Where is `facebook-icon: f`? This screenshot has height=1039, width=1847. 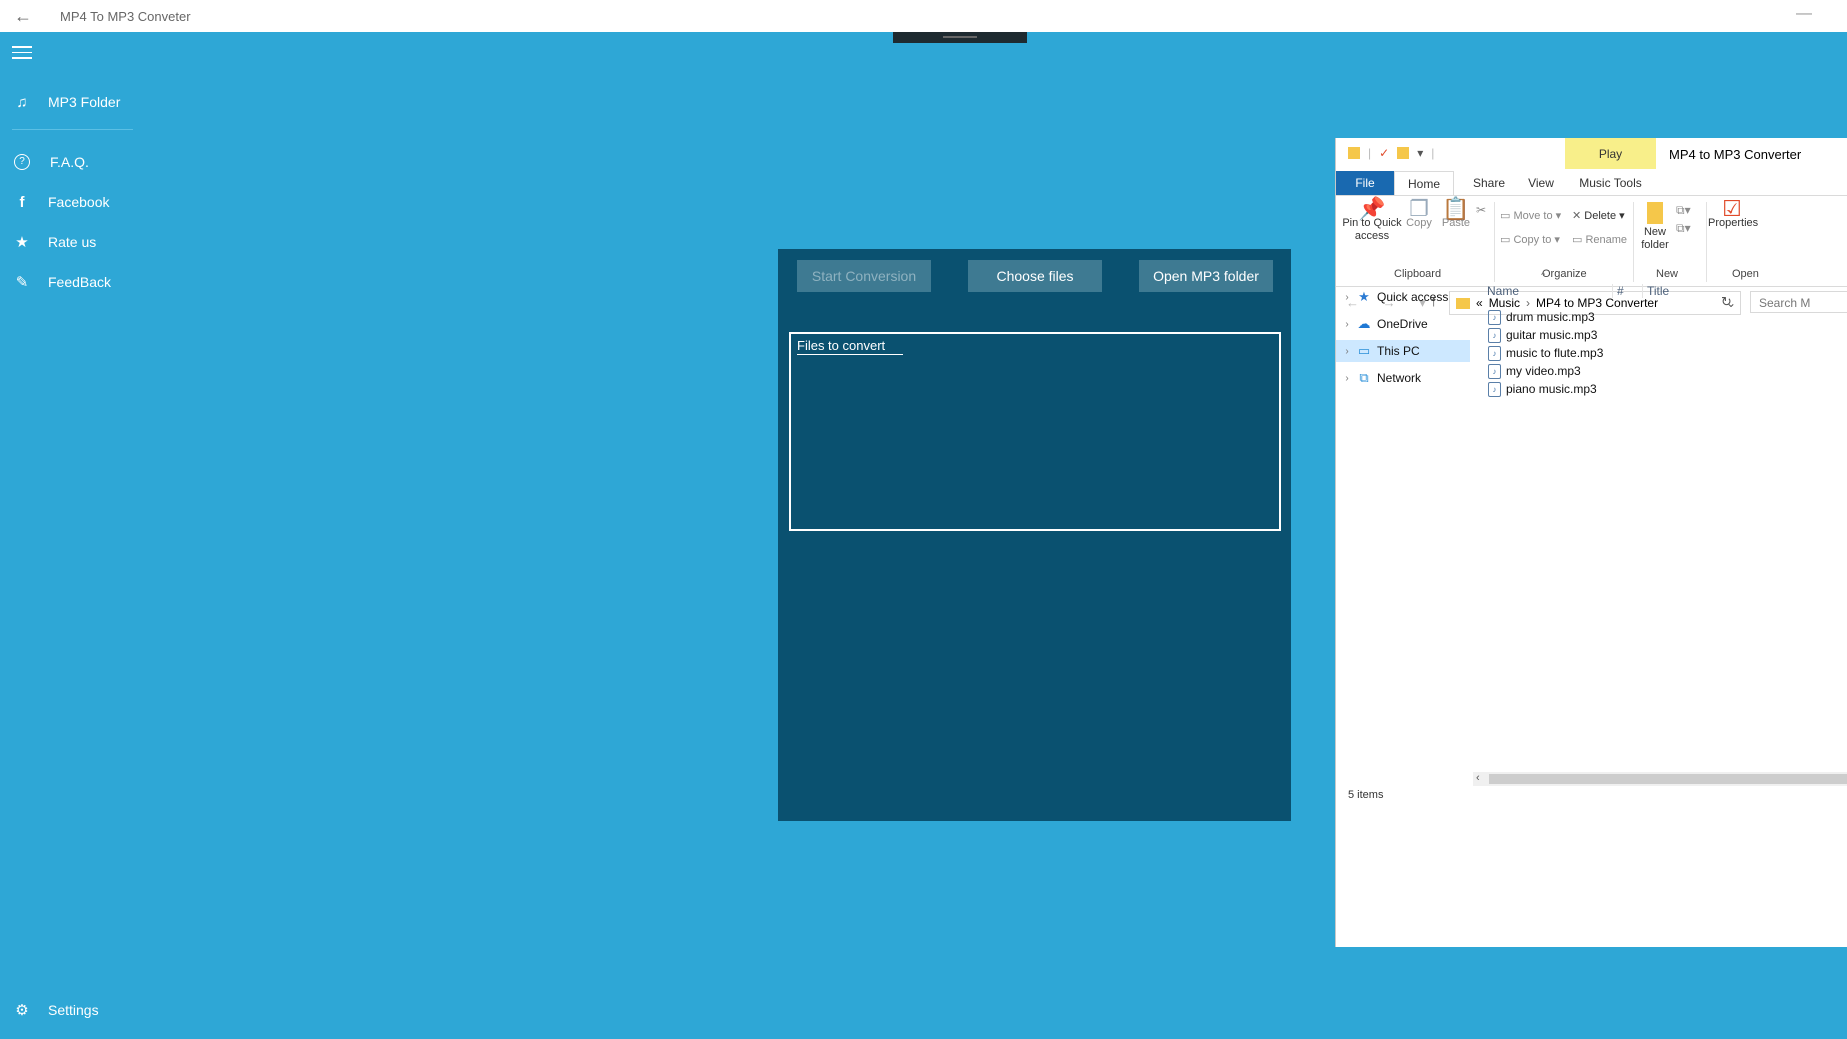 facebook-icon: f is located at coordinates (22, 202).